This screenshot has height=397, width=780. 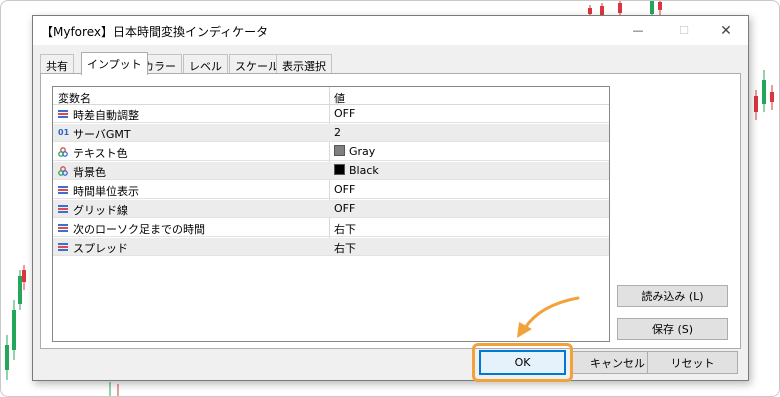 What do you see at coordinates (64, 132) in the screenshot?
I see `integer-icon: 01` at bounding box center [64, 132].